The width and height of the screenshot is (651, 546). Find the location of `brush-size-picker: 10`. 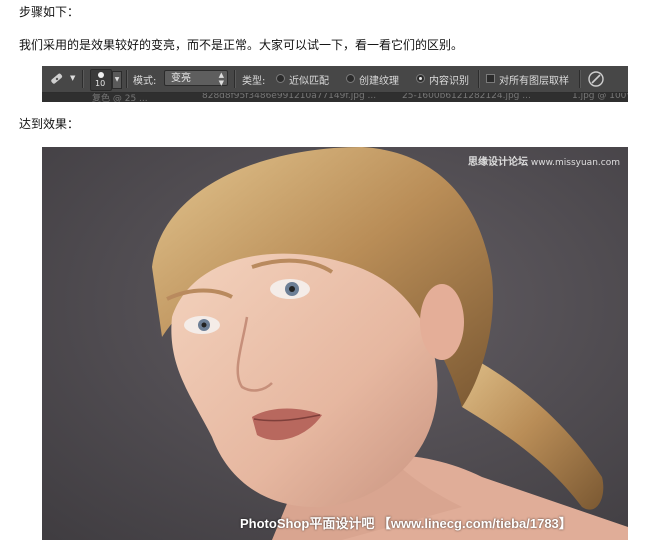

brush-size-picker: 10 is located at coordinates (101, 80).